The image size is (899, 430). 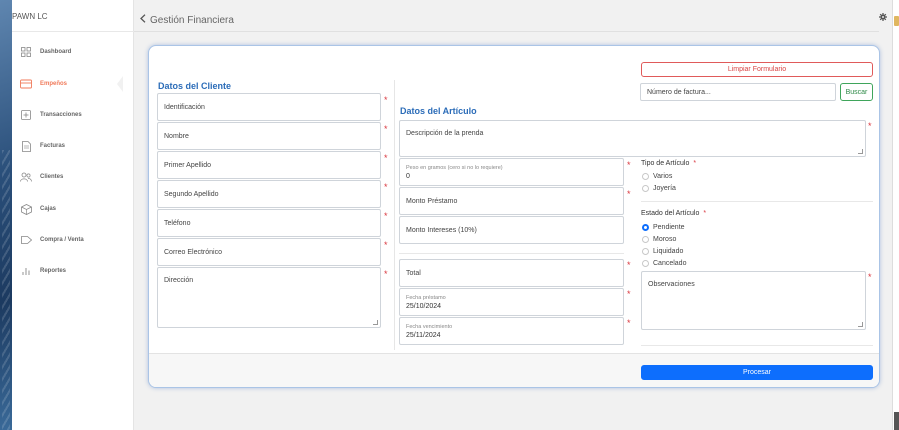 What do you see at coordinates (511, 230) in the screenshot?
I see `monto-intereses-field: Monto Intereses (10%)` at bounding box center [511, 230].